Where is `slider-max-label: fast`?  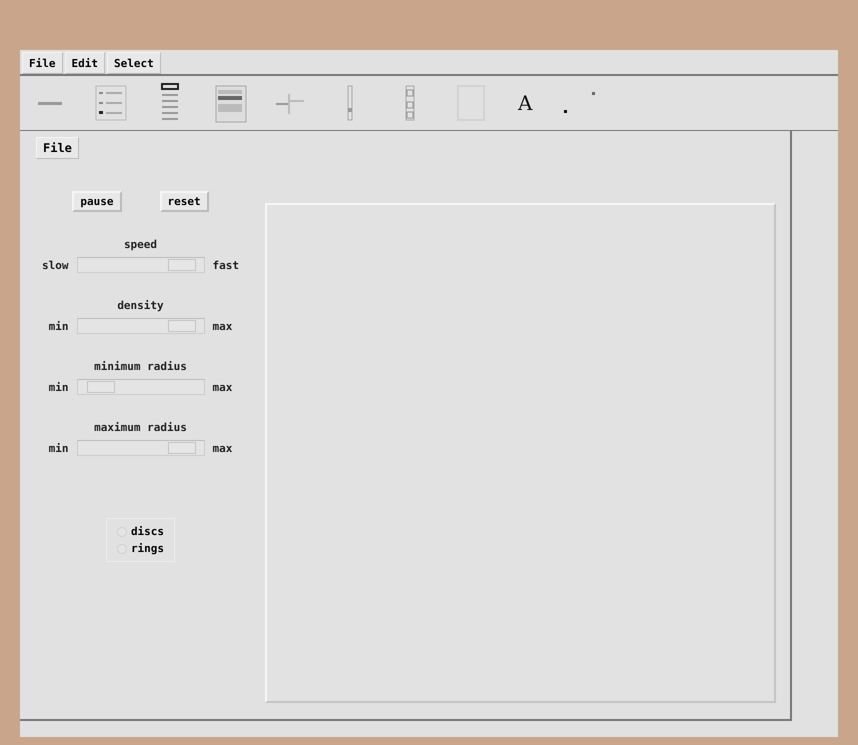 slider-max-label: fast is located at coordinates (225, 265).